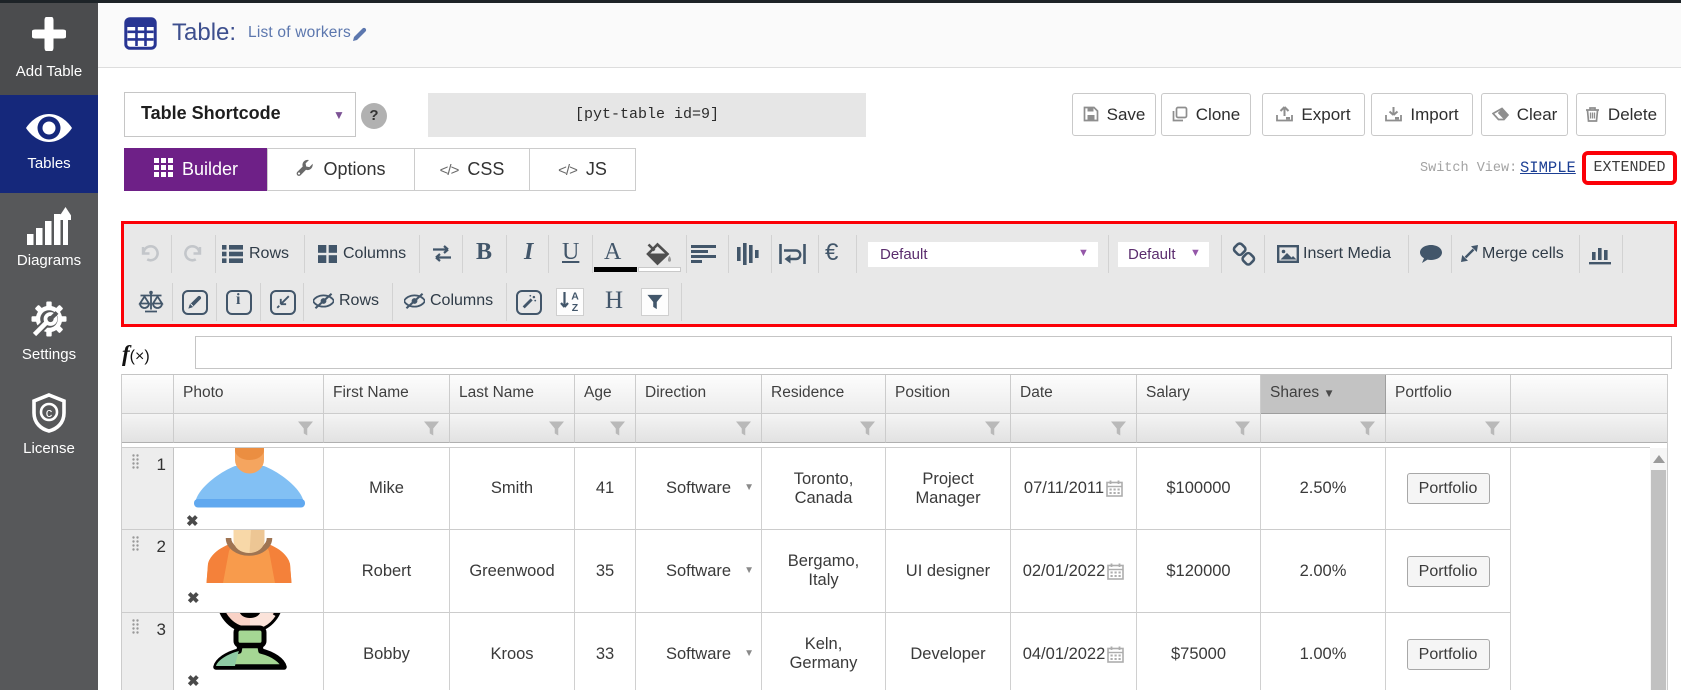 The height and width of the screenshot is (690, 1681). I want to click on svg-text: c, so click(49, 412).